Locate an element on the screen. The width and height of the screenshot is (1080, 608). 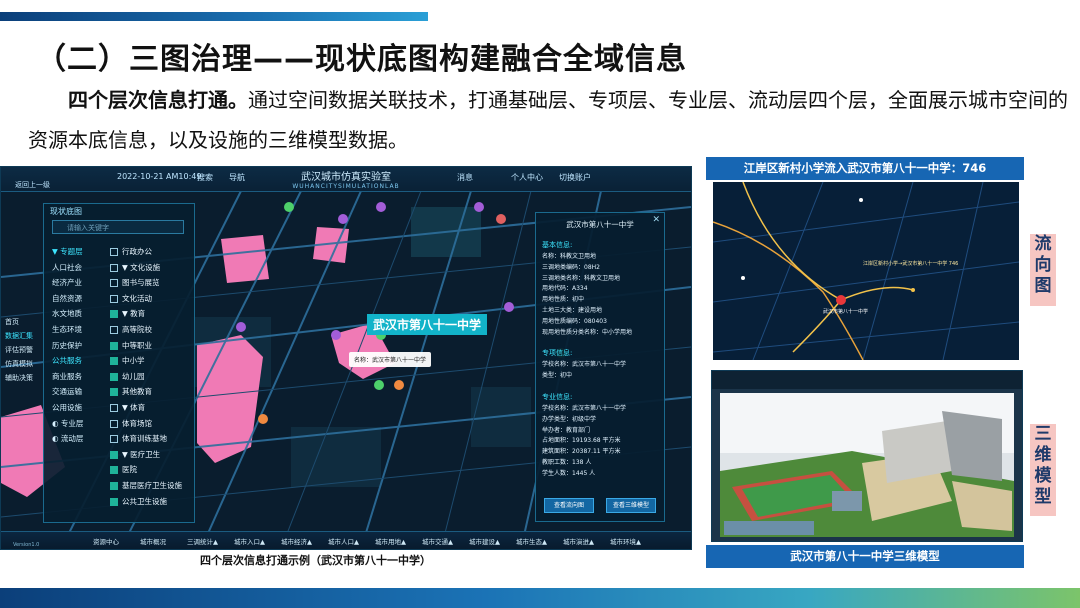
layer-category: ▼ 专题层 is located at coordinates (77, 252).